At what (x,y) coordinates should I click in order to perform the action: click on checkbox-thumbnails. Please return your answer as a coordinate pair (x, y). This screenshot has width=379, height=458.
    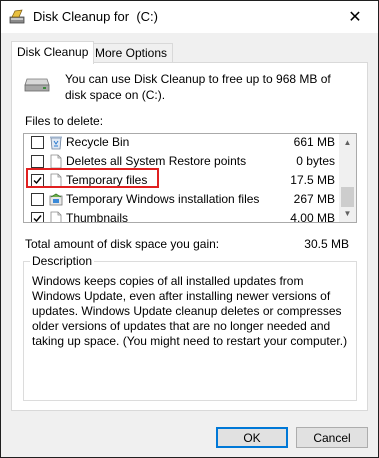
    Looking at the image, I should click on (37, 217).